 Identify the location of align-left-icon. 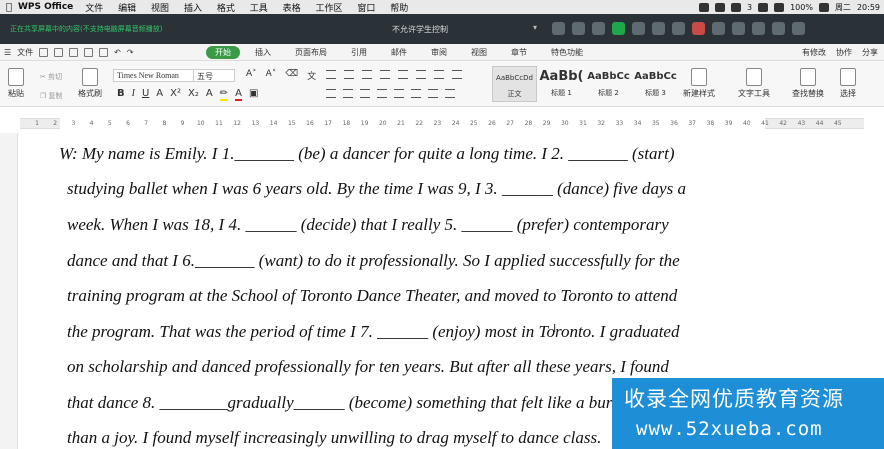
(331, 93).